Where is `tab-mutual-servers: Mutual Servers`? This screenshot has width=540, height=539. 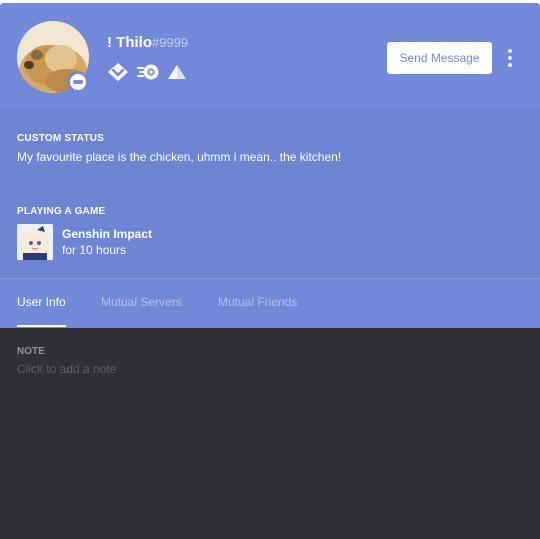
tab-mutual-servers: Mutual Servers is located at coordinates (141, 303).